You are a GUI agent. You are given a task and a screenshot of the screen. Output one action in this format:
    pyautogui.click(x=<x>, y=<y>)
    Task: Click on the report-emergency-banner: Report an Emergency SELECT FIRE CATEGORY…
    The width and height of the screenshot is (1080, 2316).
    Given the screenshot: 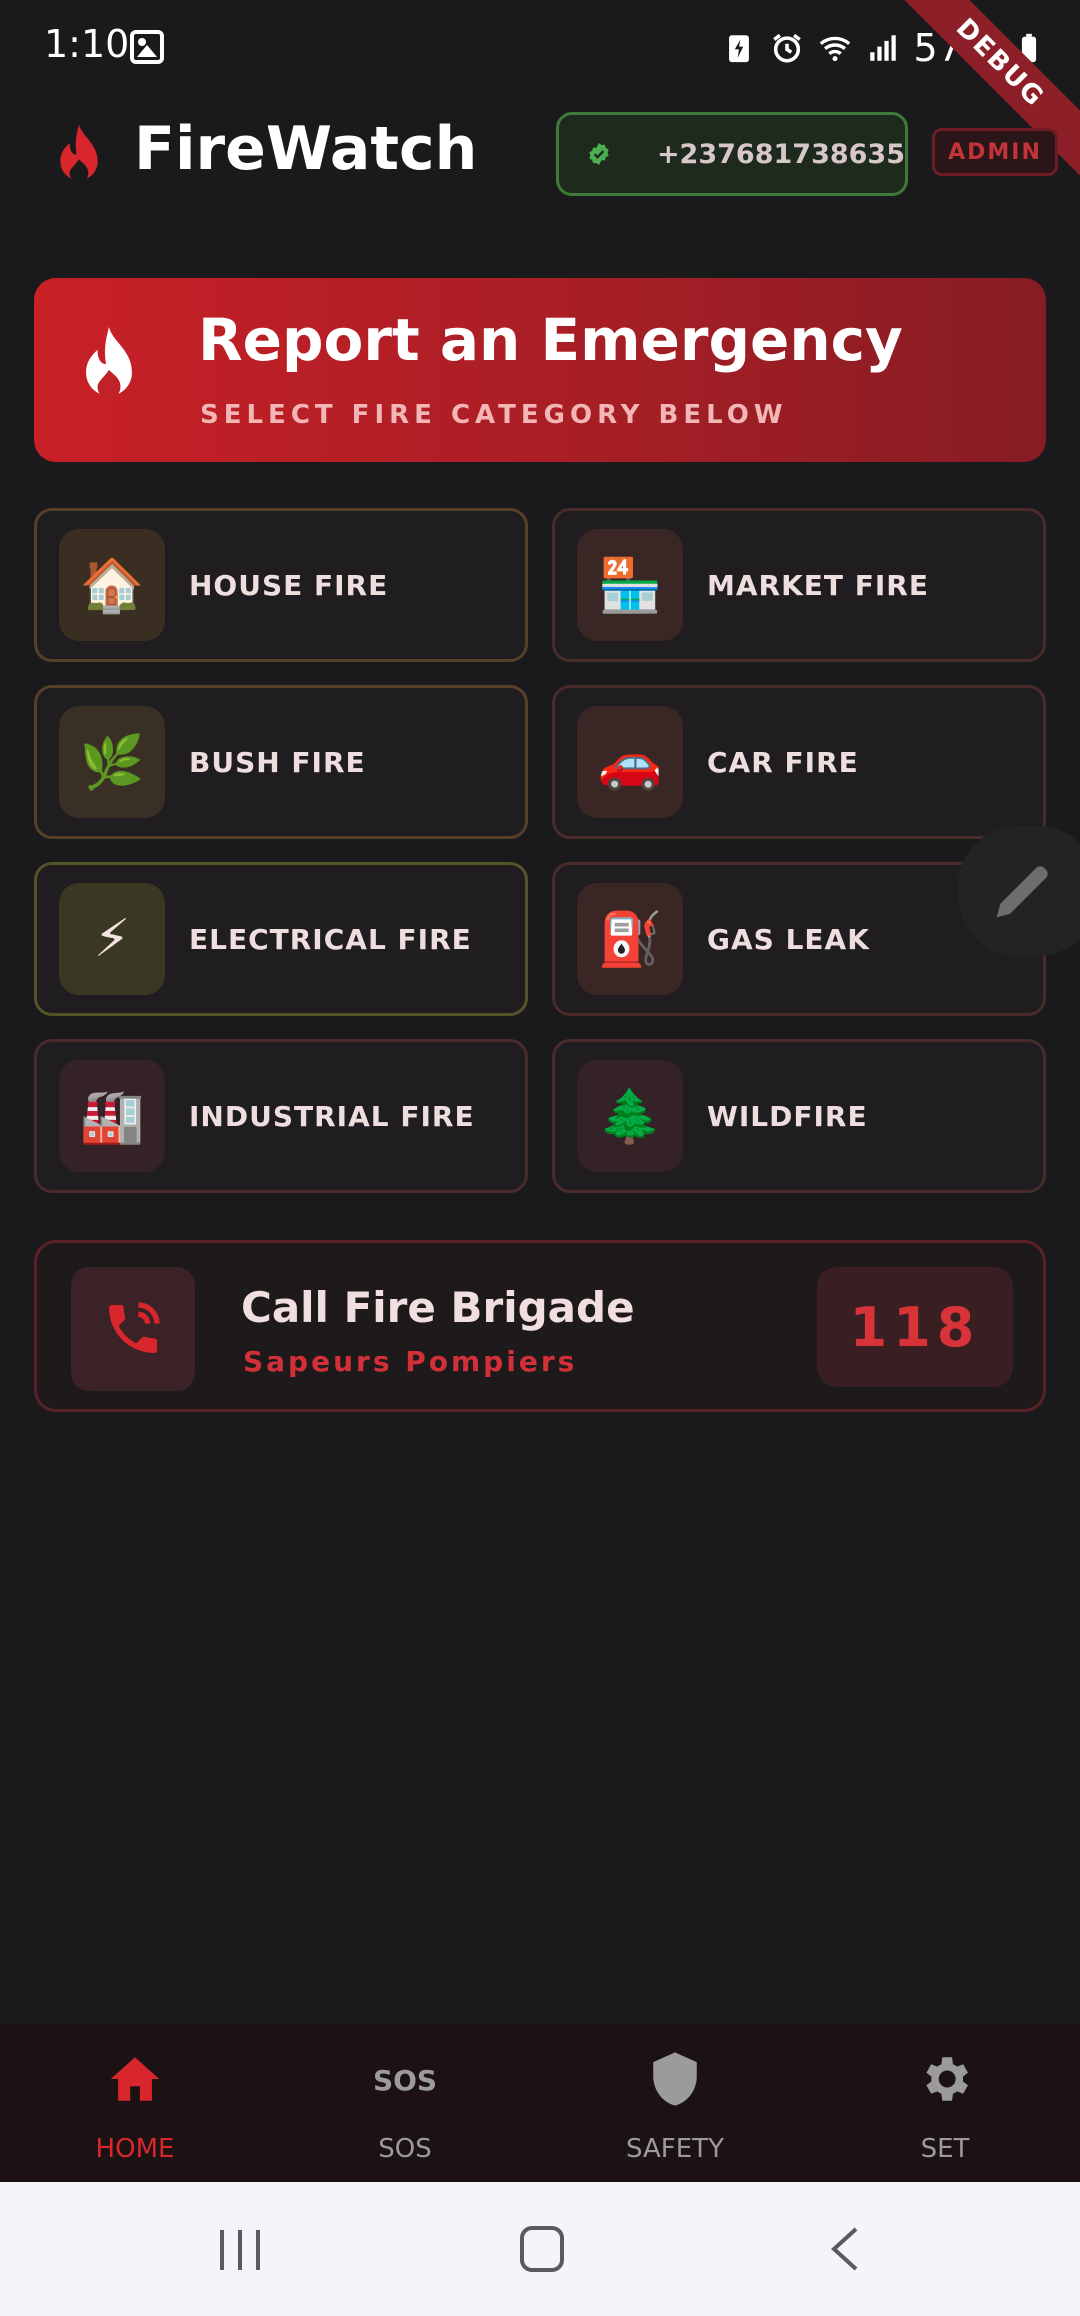 What is the action you would take?
    pyautogui.click(x=540, y=370)
    